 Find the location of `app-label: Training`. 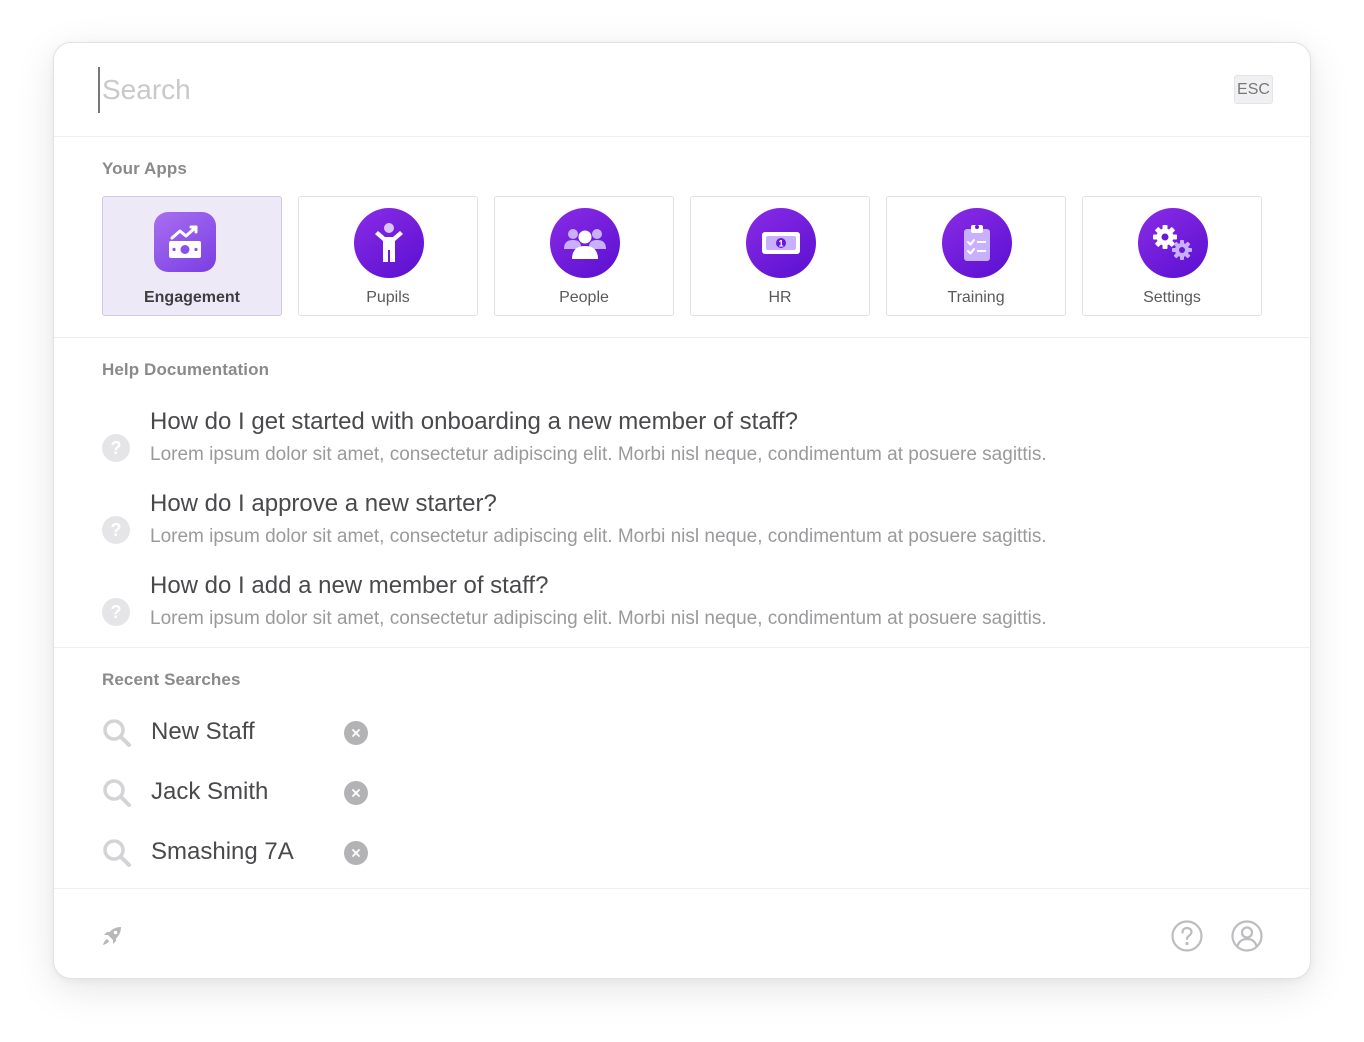

app-label: Training is located at coordinates (976, 297).